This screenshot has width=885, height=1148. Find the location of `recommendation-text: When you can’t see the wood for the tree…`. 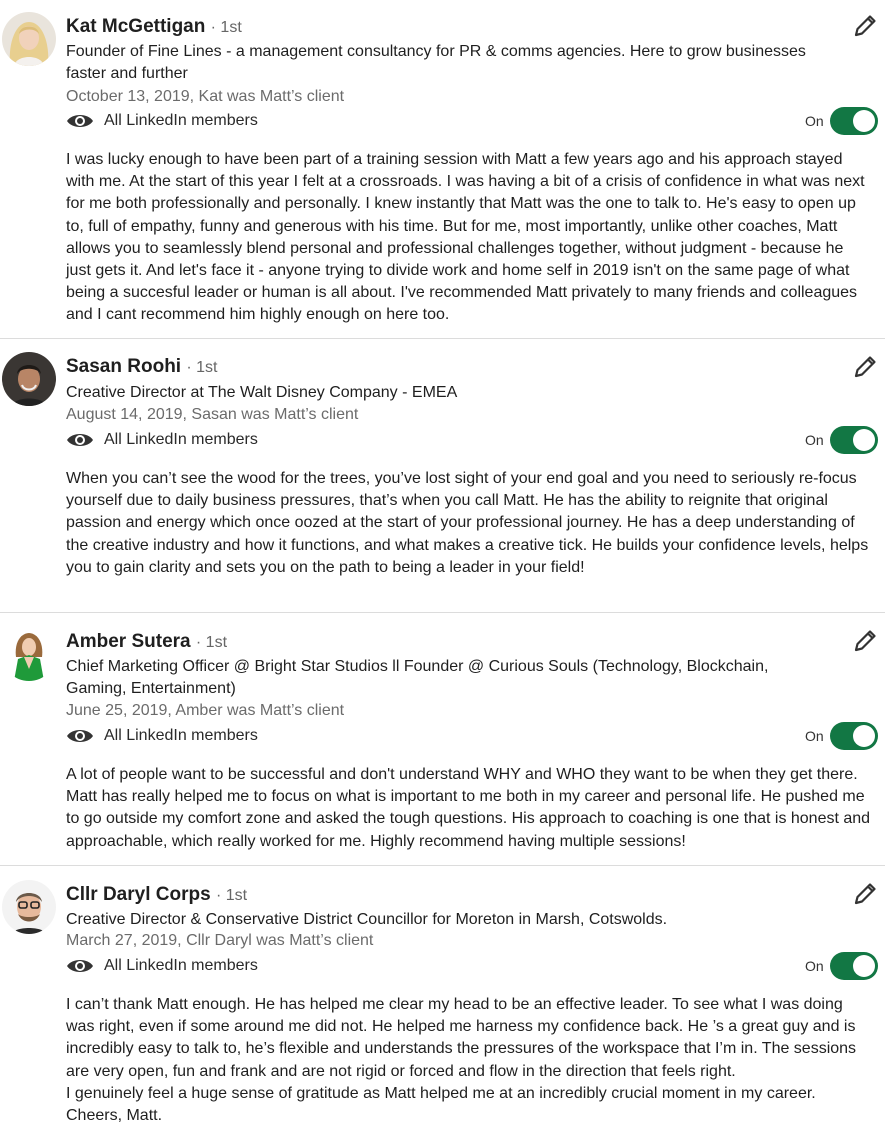

recommendation-text: When you can’t see the wood for the tree… is located at coordinates (467, 523).